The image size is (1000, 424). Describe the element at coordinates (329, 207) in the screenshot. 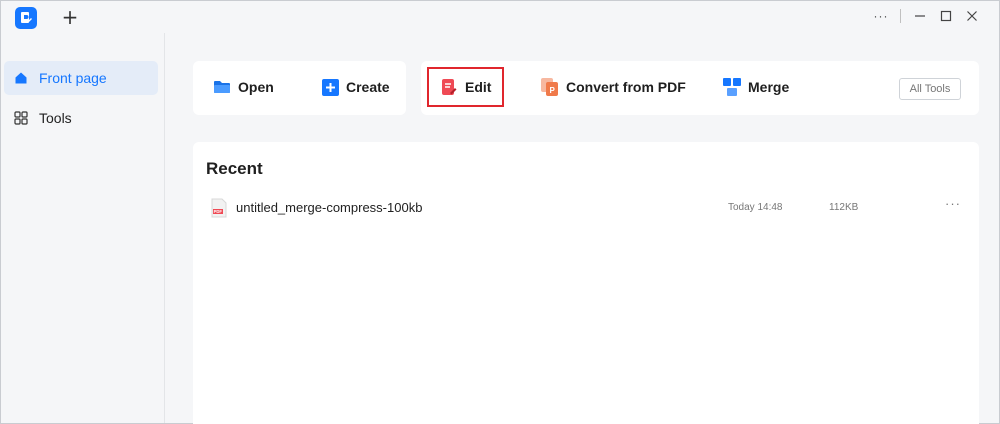

I see `file-name: untitled_merge-compress-100kb` at that location.